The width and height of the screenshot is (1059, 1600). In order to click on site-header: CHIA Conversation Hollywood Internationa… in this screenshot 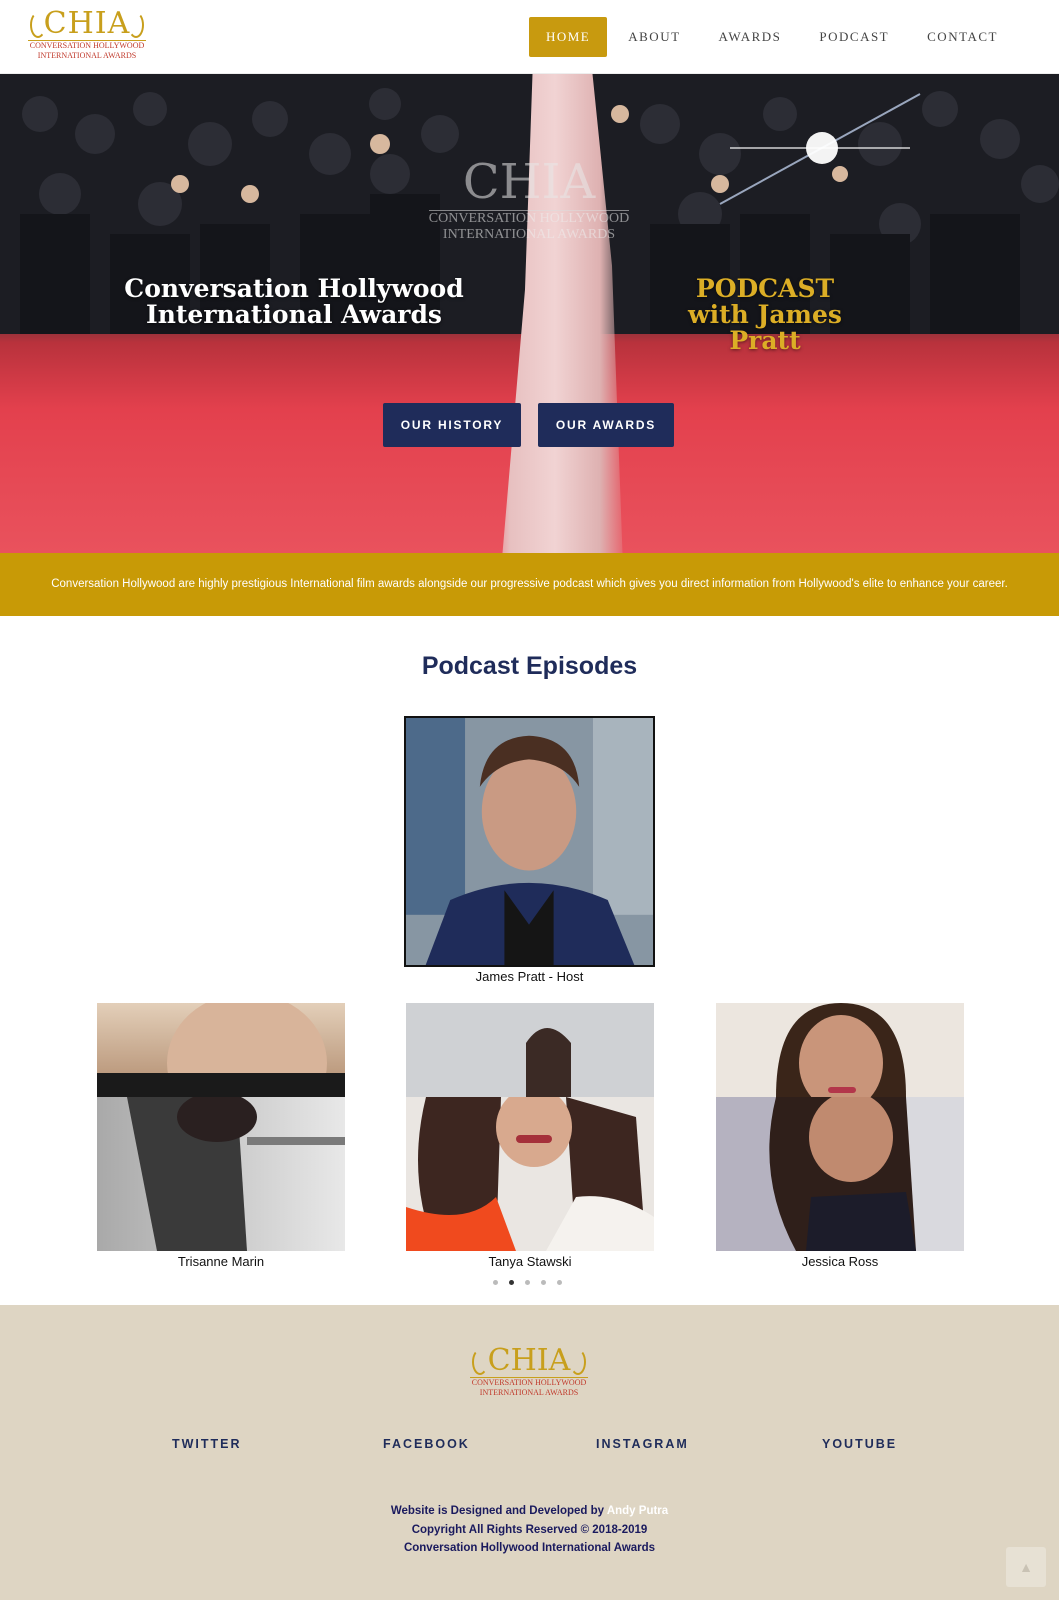, I will do `click(529, 37)`.